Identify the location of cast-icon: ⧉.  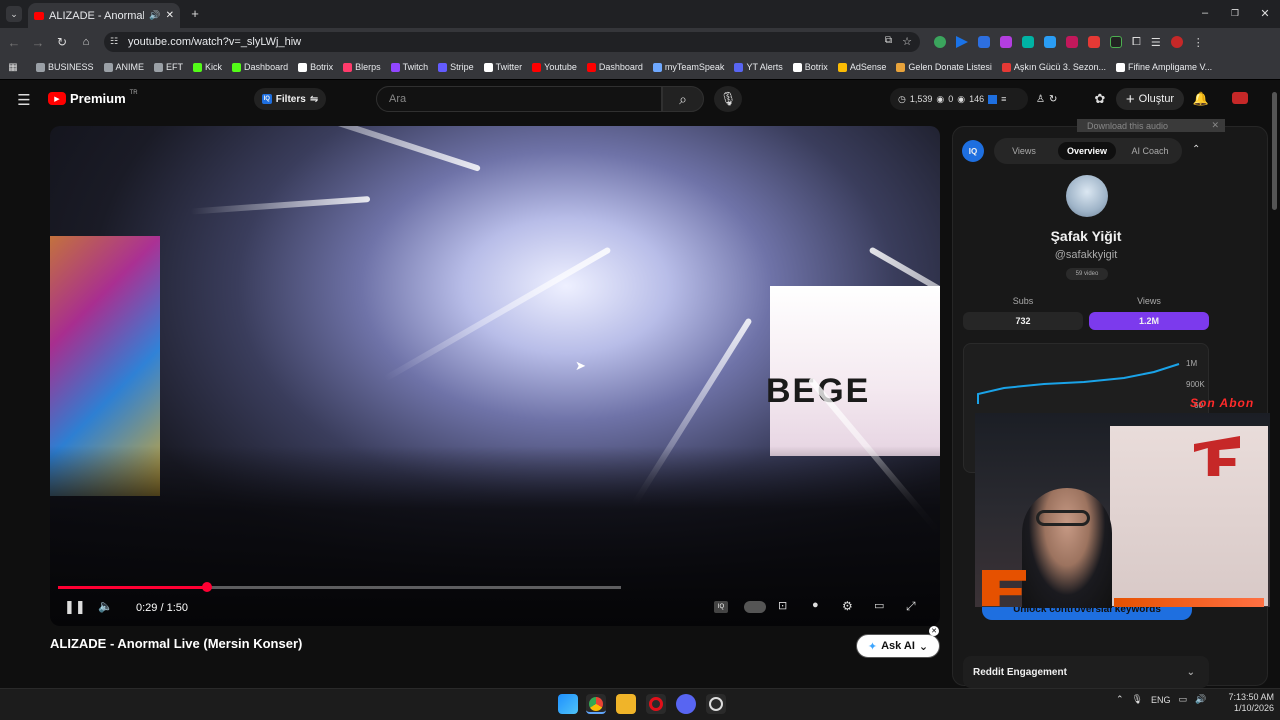
(888, 40).